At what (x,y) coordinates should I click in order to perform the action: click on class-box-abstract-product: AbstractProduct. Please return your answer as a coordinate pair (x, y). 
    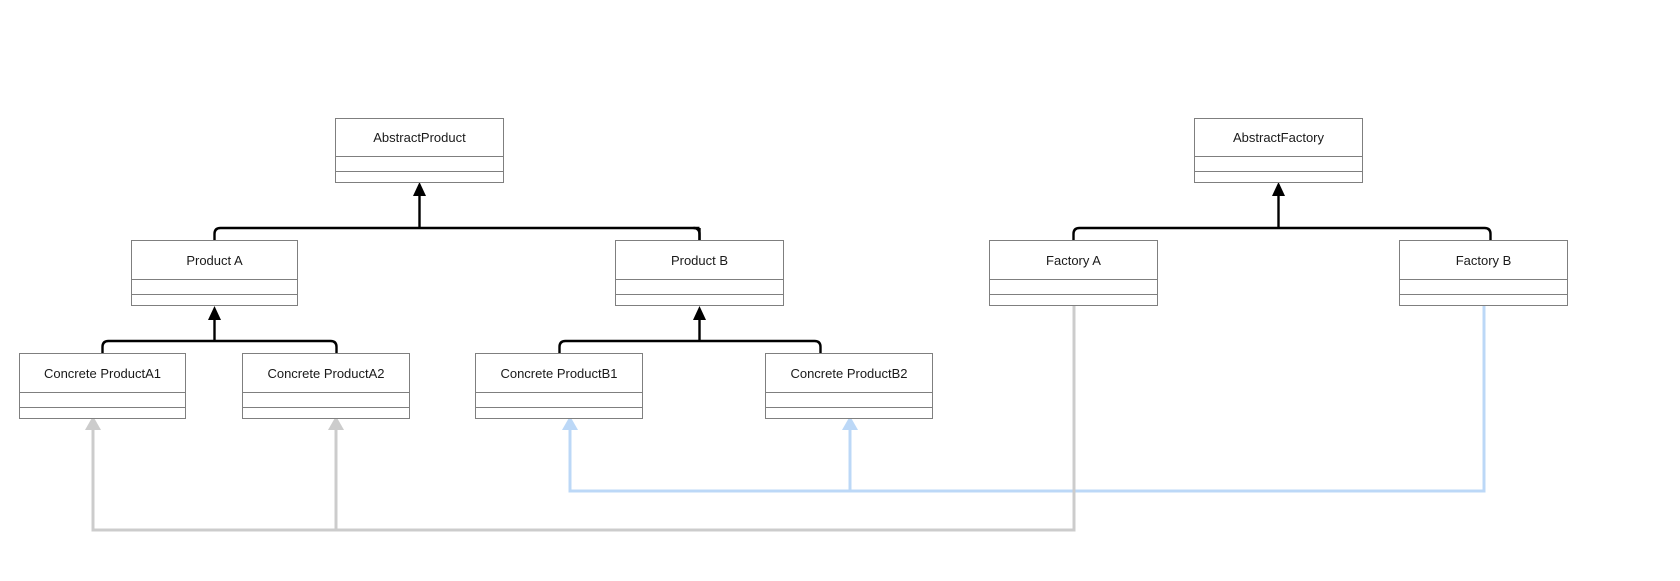
    Looking at the image, I should click on (419, 150).